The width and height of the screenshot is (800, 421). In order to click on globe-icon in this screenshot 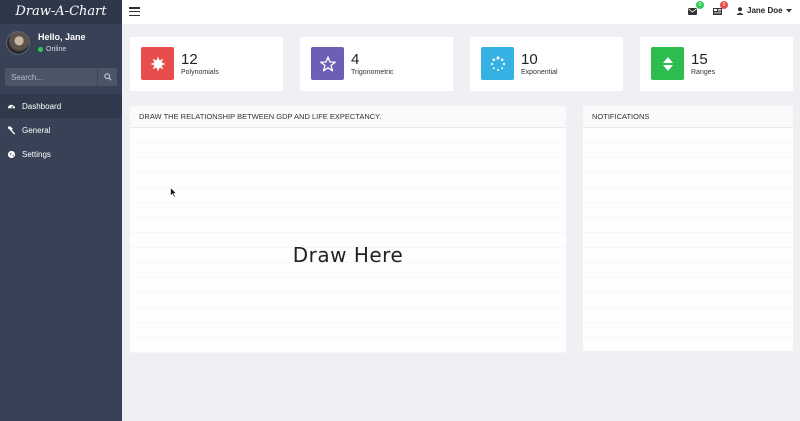, I will do `click(11, 154)`.